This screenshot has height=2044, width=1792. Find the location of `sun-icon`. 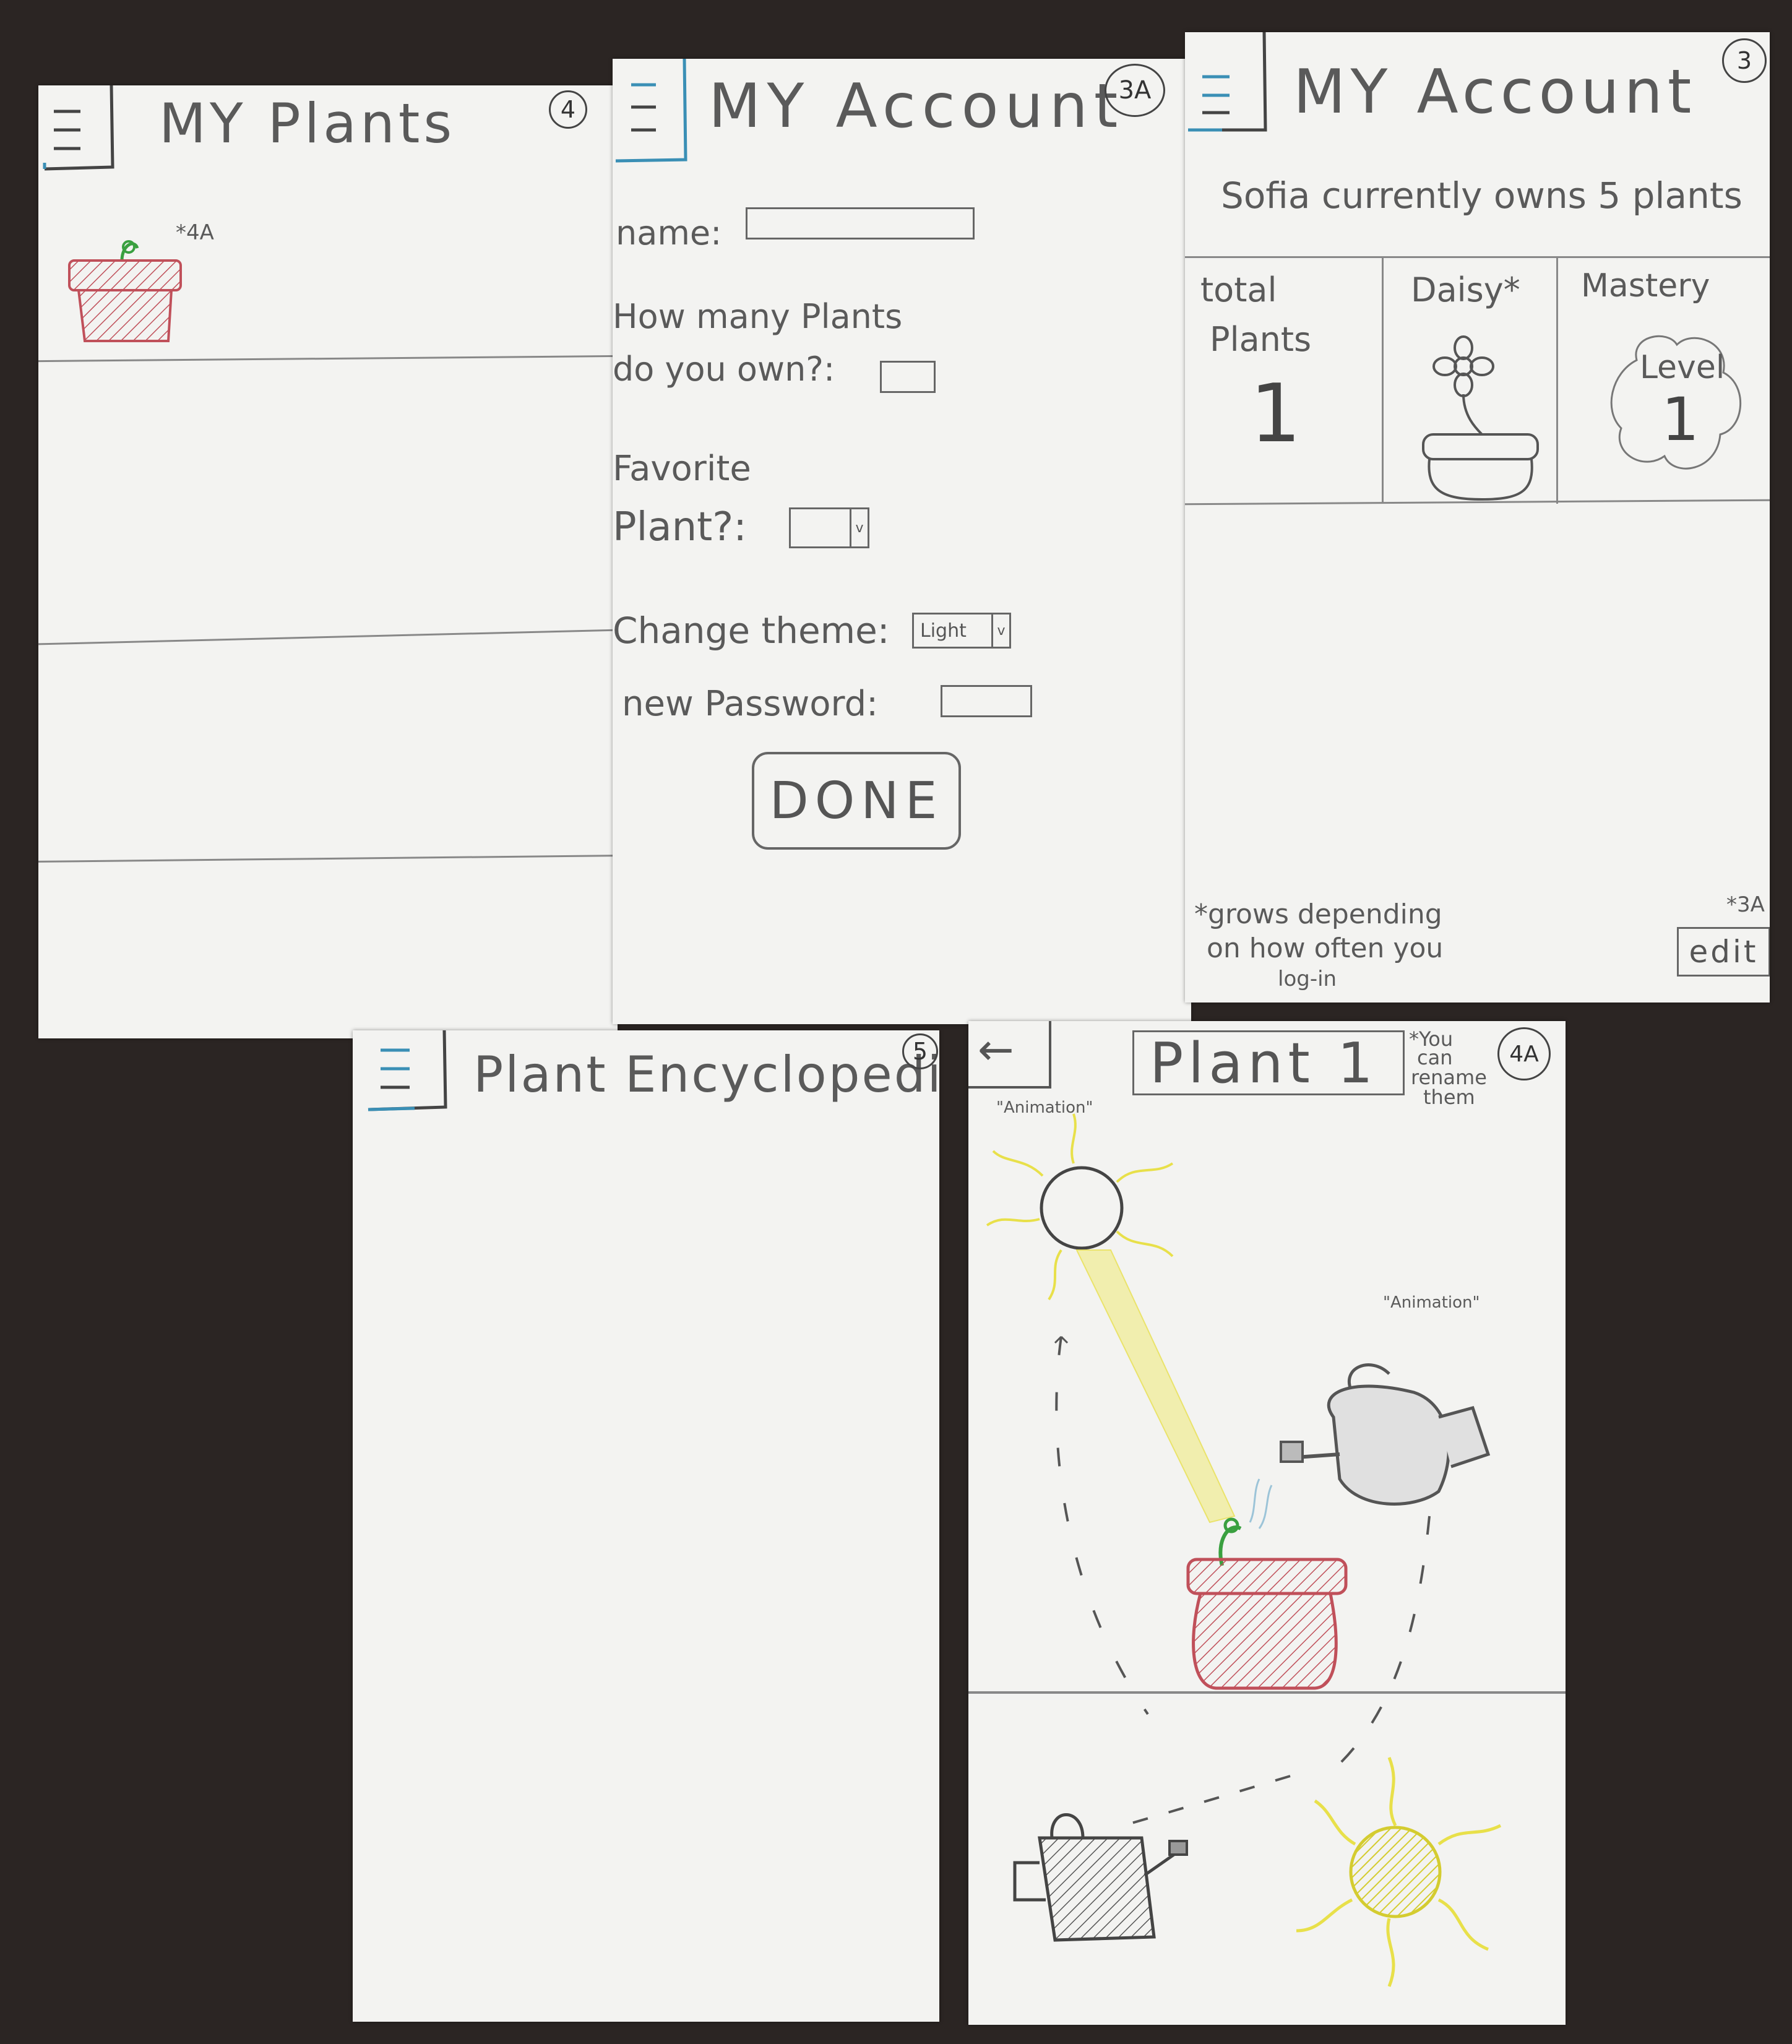

sun-icon is located at coordinates (1080, 1207).